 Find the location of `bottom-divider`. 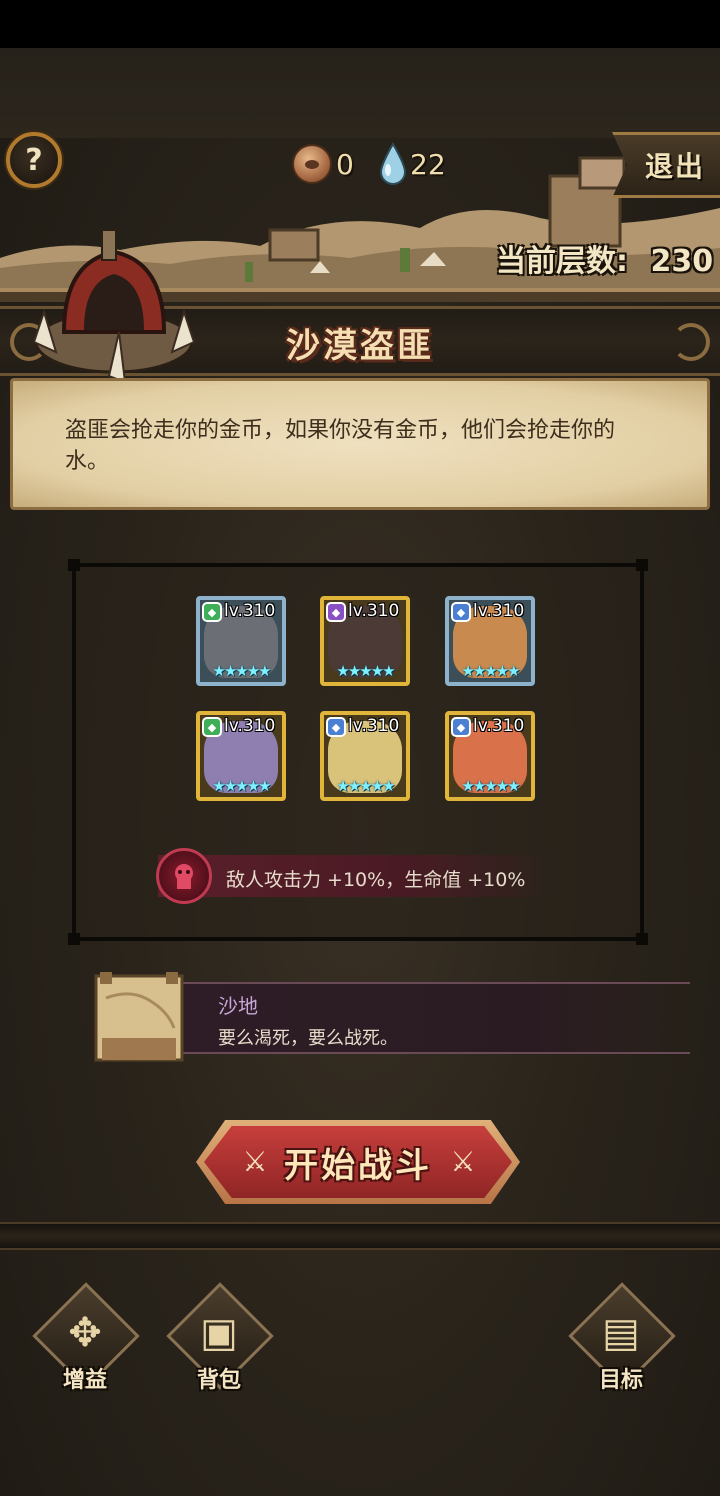

bottom-divider is located at coordinates (360, 1236).